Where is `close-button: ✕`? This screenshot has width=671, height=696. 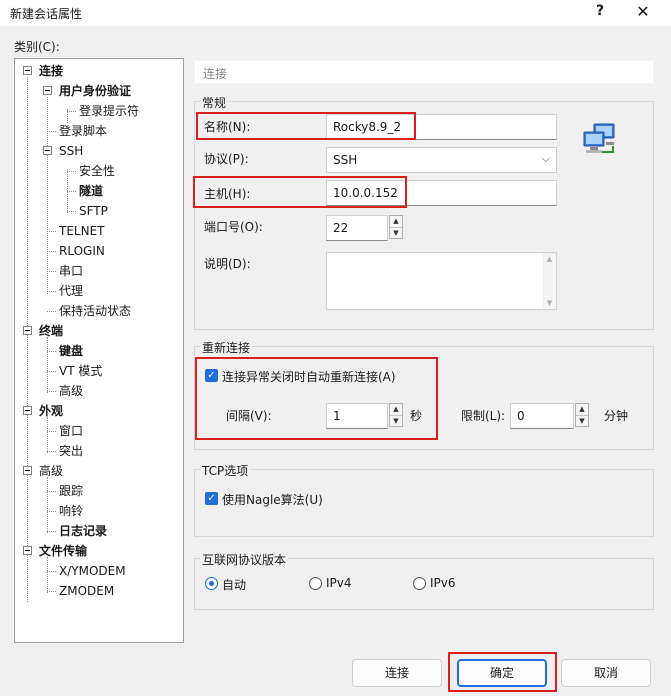
close-button: ✕ is located at coordinates (643, 13).